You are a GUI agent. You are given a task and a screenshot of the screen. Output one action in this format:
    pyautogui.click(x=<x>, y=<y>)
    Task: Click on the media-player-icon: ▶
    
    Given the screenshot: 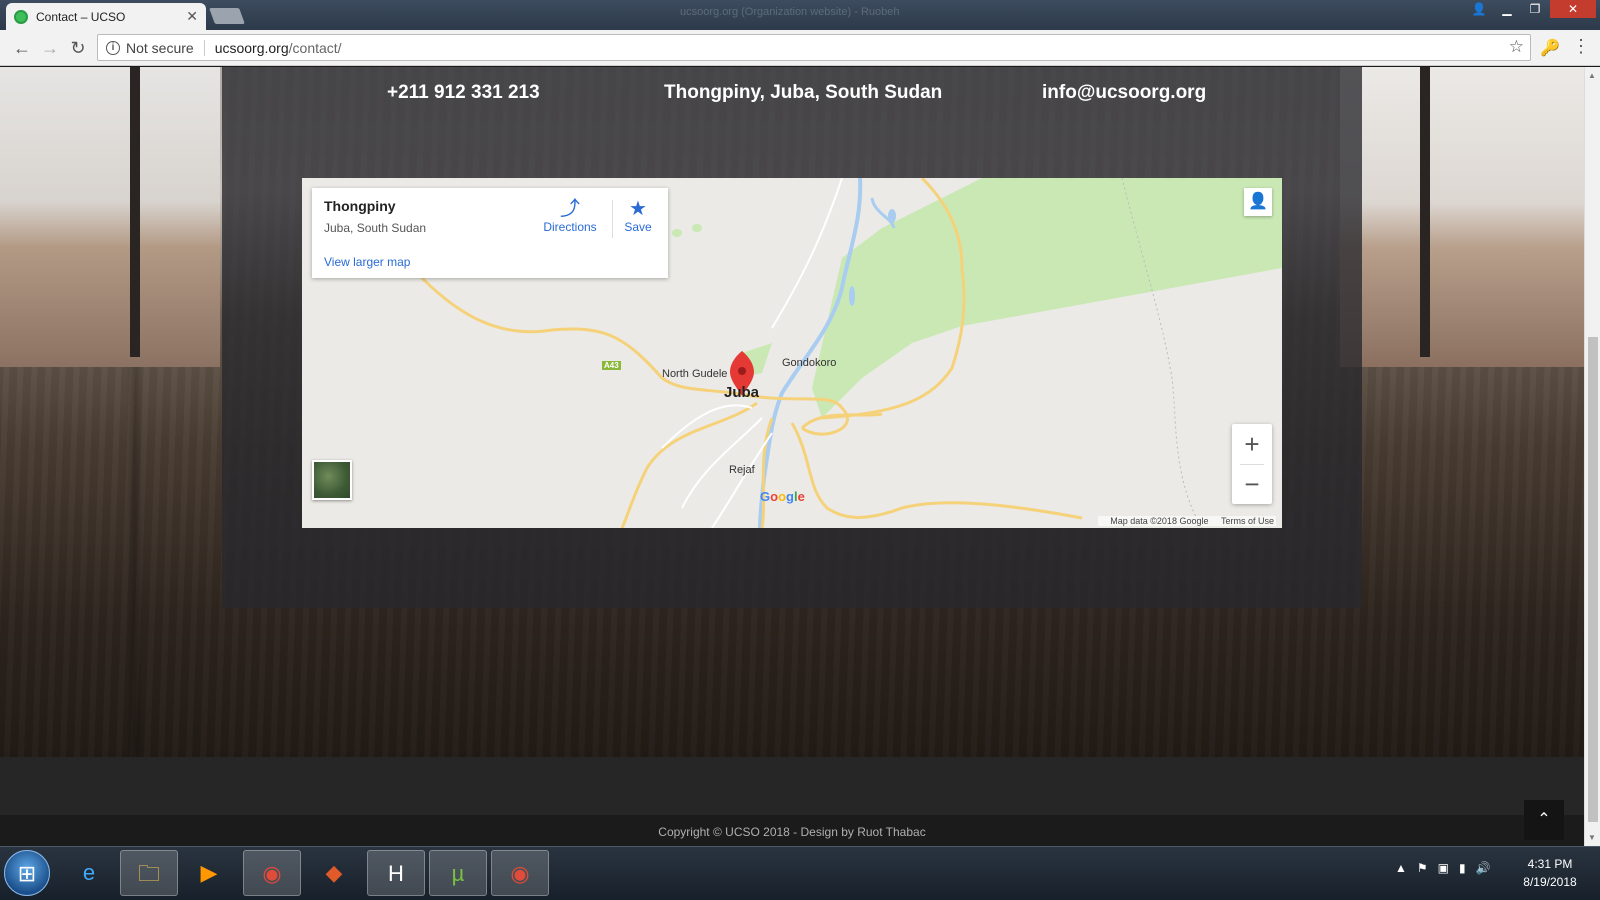 What is the action you would take?
    pyautogui.click(x=209, y=873)
    